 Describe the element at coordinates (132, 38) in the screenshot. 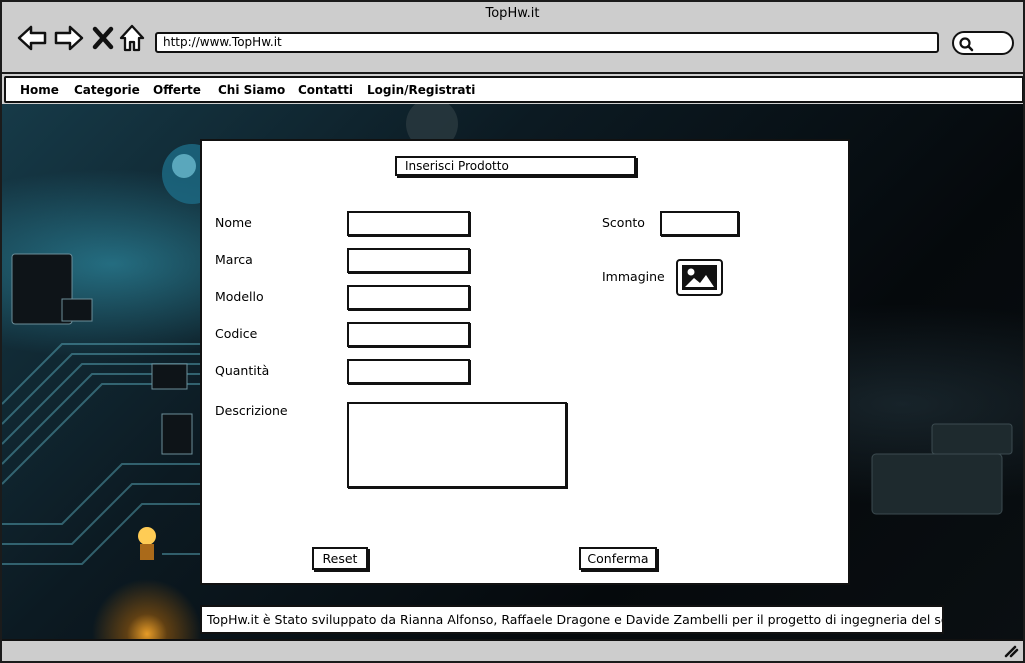

I see `home-icon` at that location.